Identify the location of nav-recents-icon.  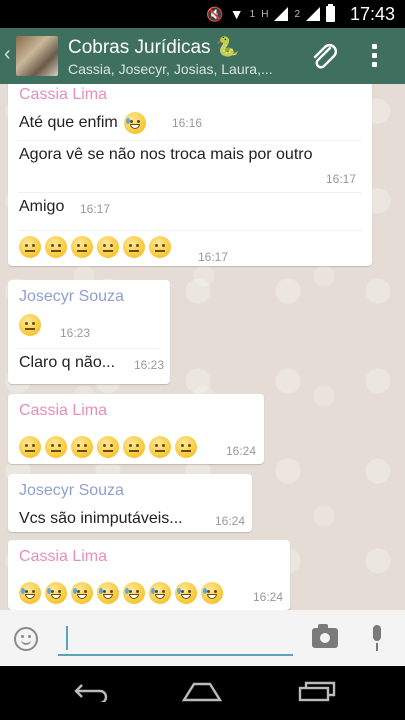
(316, 693).